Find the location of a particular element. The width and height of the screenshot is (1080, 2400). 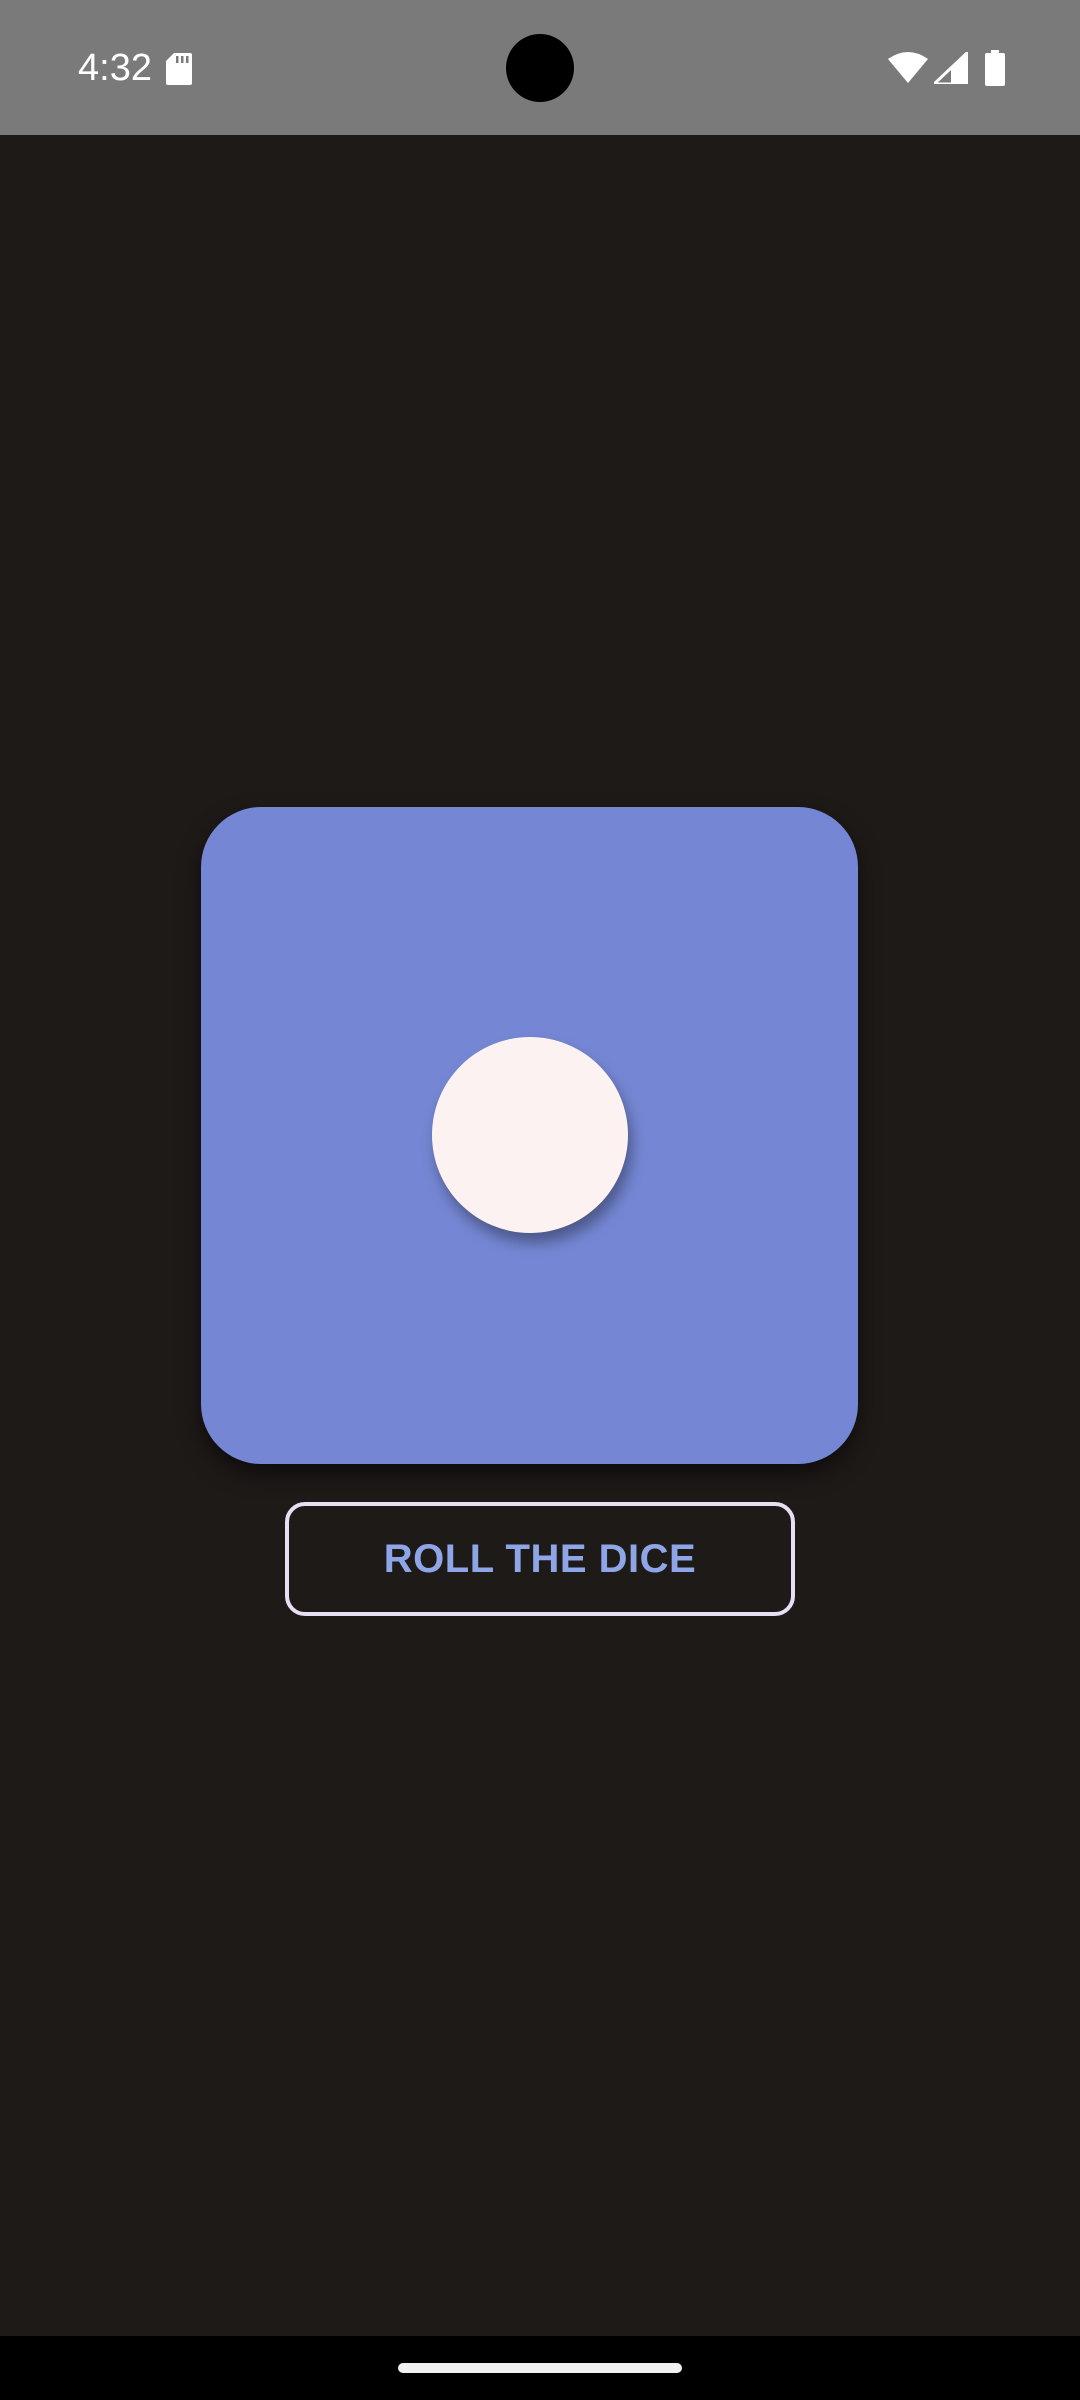

roll-dice-button: ROLL THE DICE is located at coordinates (540, 1559).